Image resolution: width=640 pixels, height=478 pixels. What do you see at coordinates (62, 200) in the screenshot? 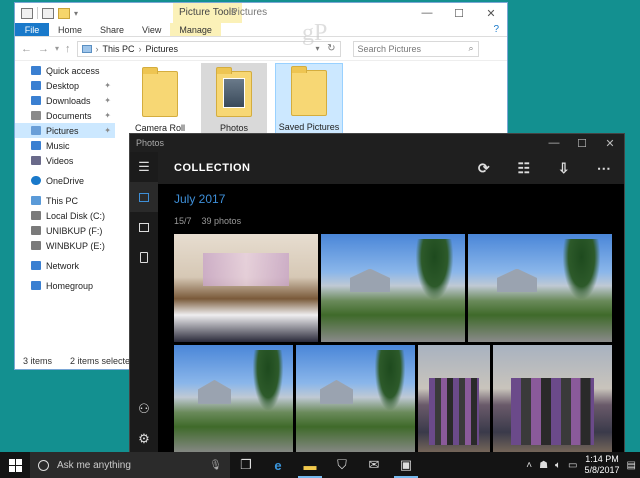
I see `sidebar-item-label: This PC` at bounding box center [62, 200].